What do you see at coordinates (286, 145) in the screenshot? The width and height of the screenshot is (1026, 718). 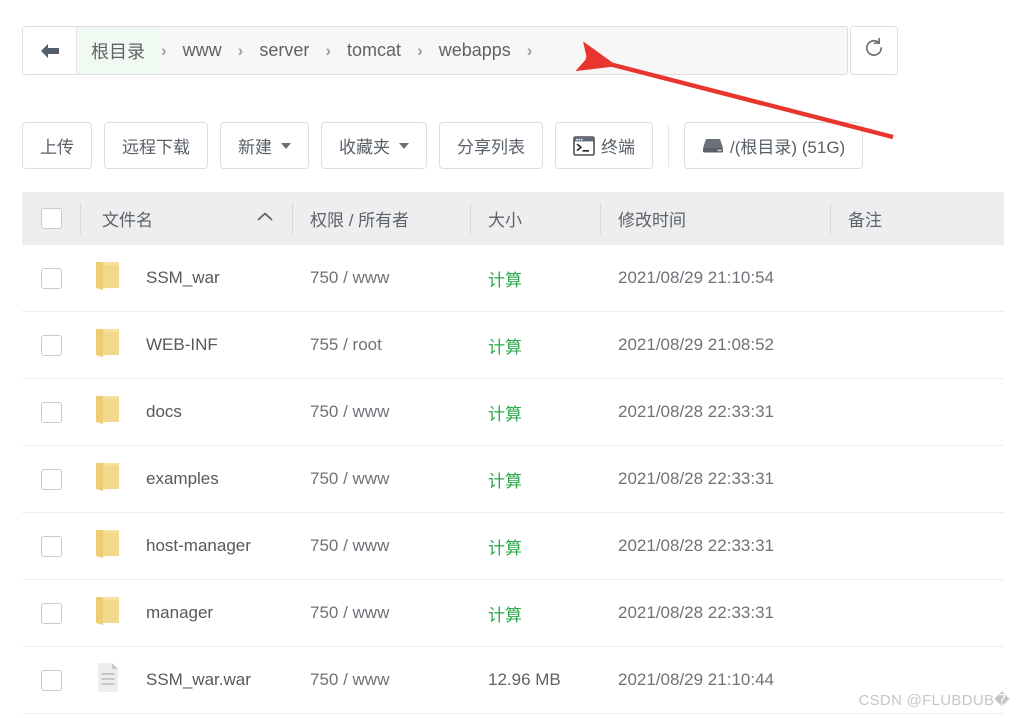 I see `chevron-down-icon` at bounding box center [286, 145].